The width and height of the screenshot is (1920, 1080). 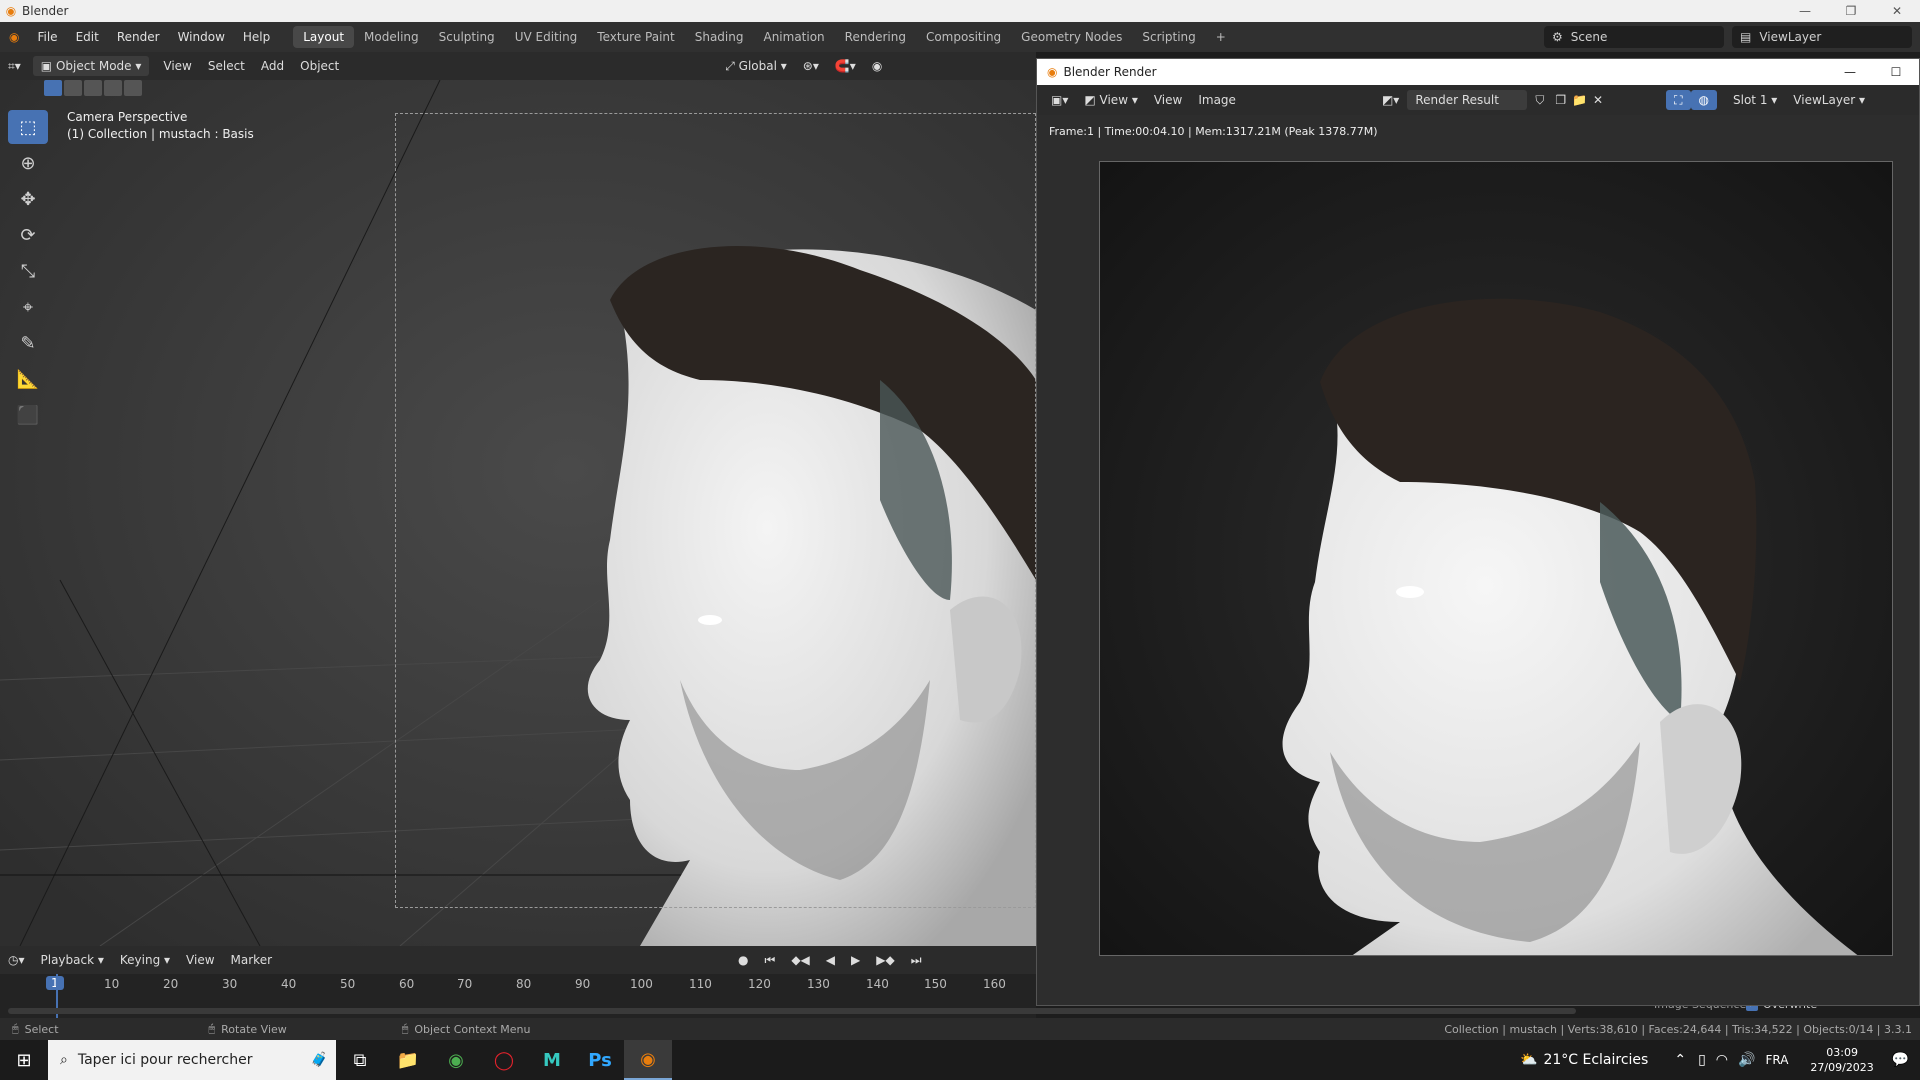 I want to click on task-view-icon: ⧉, so click(x=360, y=1060).